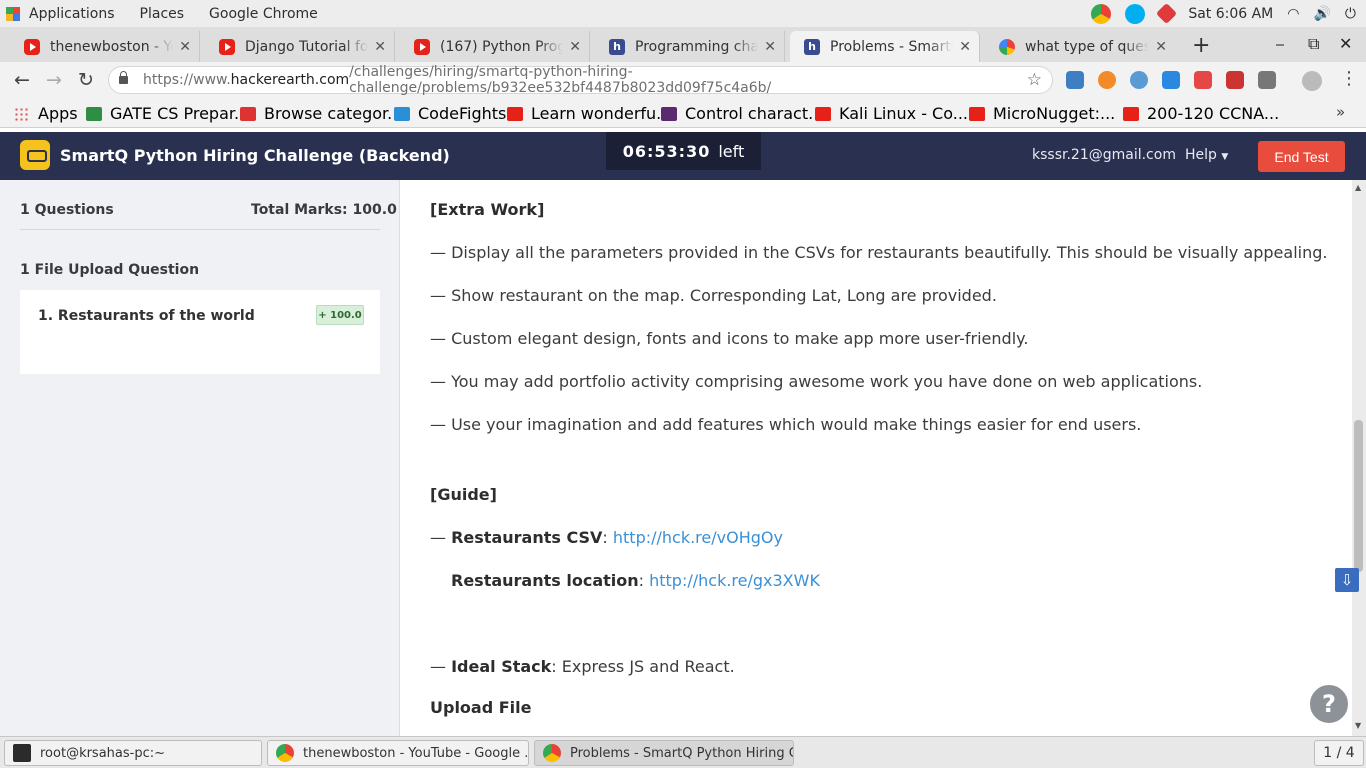 Image resolution: width=1366 pixels, height=768 pixels. I want to click on total-marks: Total Marks: 100.0, so click(324, 210).